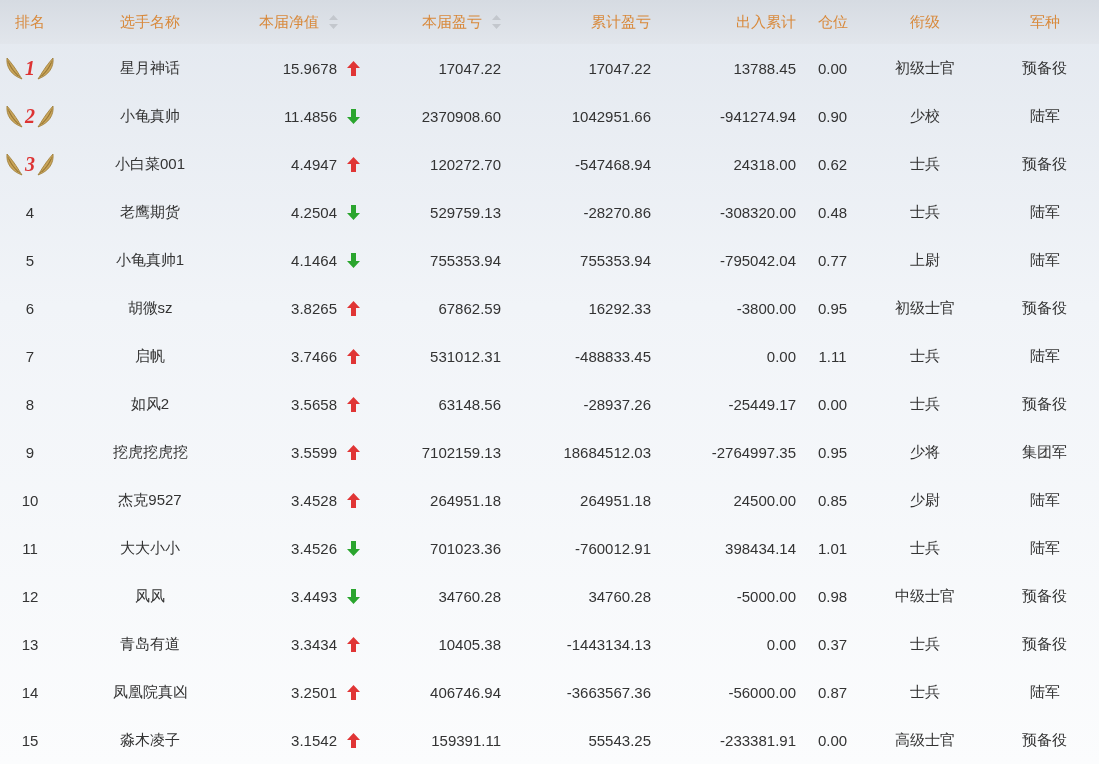 The height and width of the screenshot is (764, 1099). I want to click on table-cell: -28270.86, so click(617, 212).